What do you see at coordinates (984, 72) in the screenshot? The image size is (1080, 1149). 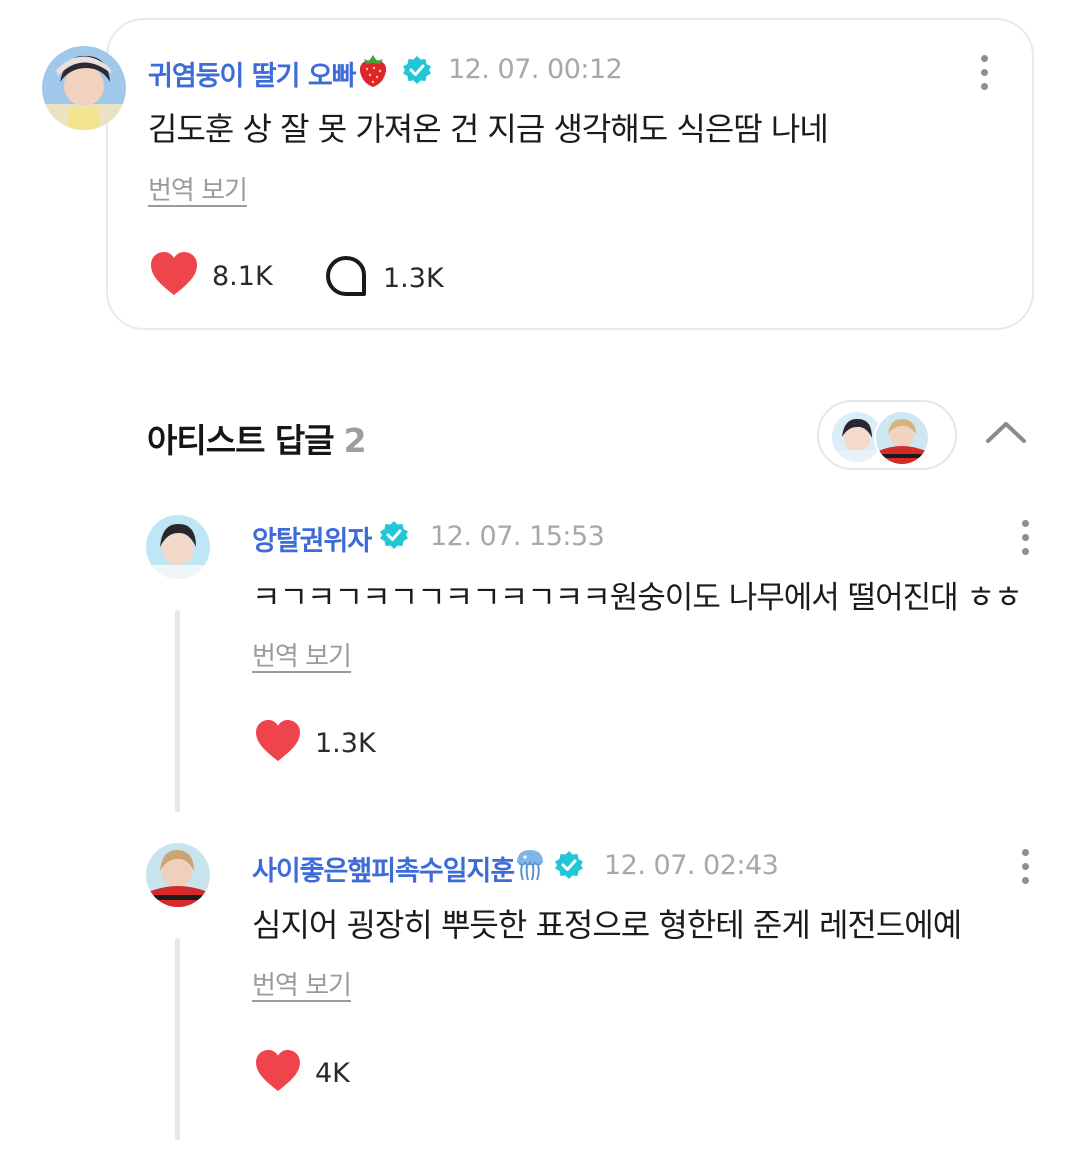 I see `main-comment-more-icon` at bounding box center [984, 72].